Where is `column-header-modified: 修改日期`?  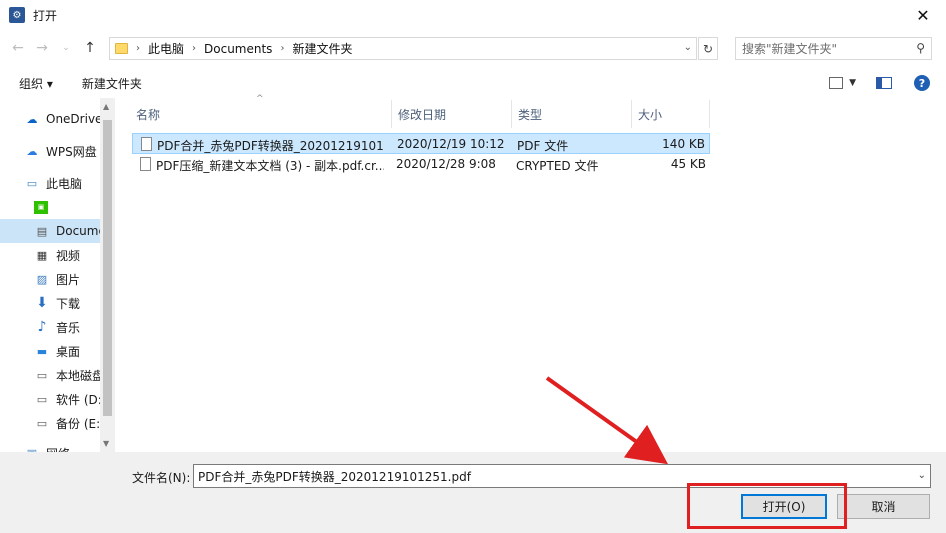 column-header-modified: 修改日期 is located at coordinates (452, 114).